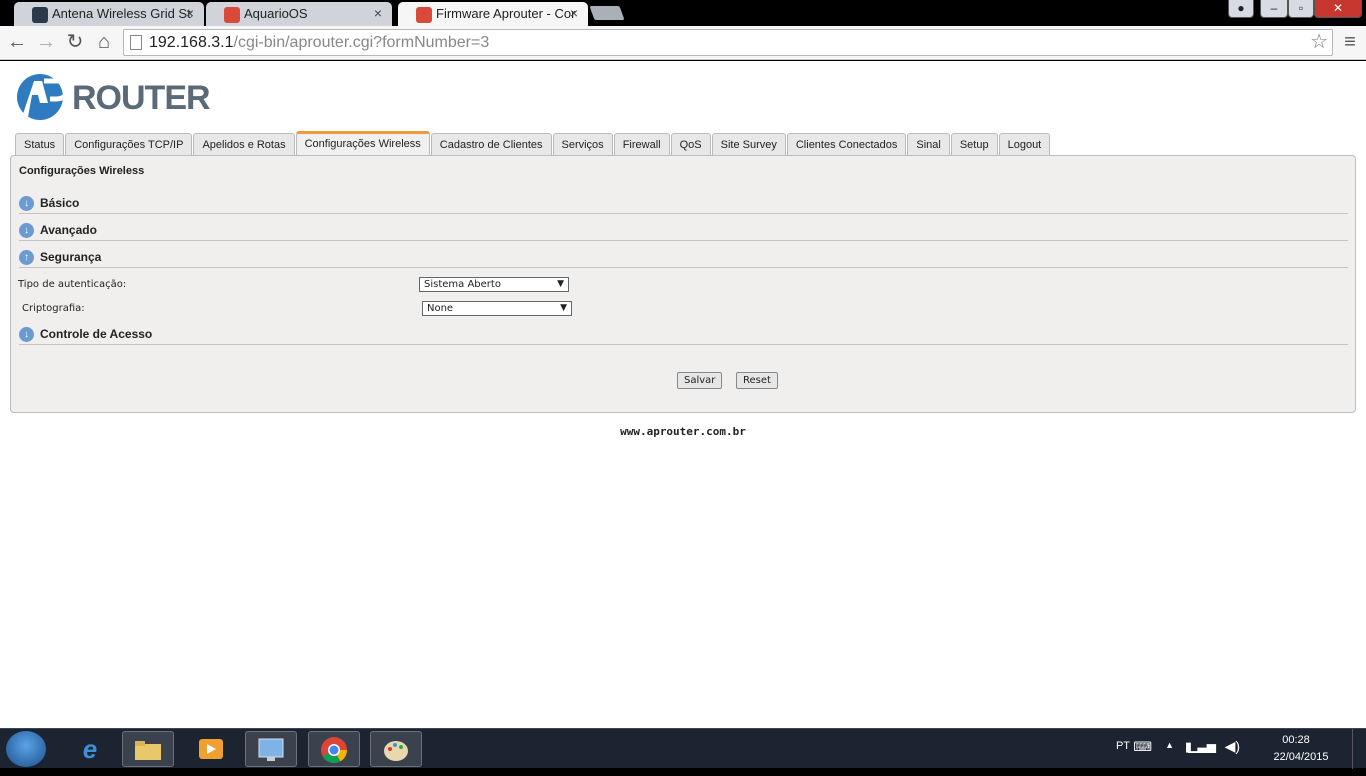 Image resolution: width=1366 pixels, height=776 pixels. Describe the element at coordinates (1169, 745) in the screenshot. I see `show-hidden-icons-icon: ▲` at that location.